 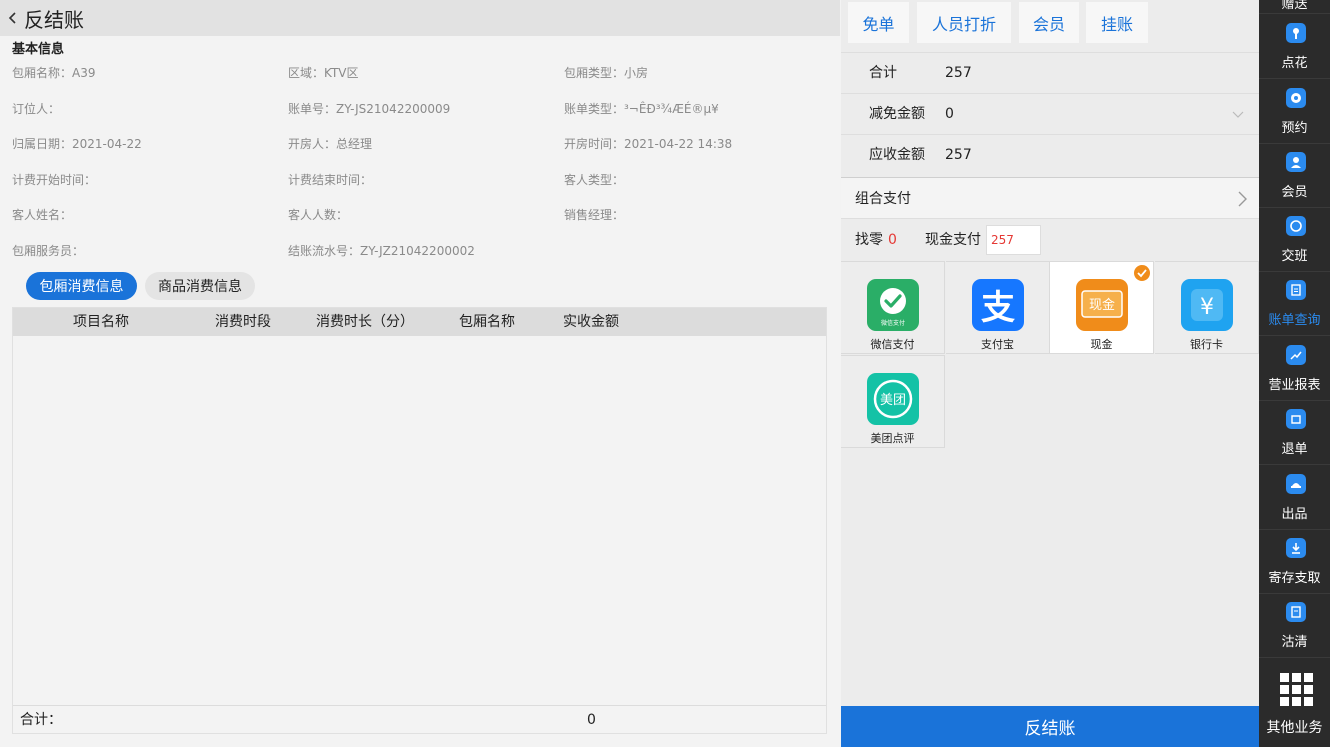 I want to click on room-name: 包厢名称：A39, so click(x=54, y=73).